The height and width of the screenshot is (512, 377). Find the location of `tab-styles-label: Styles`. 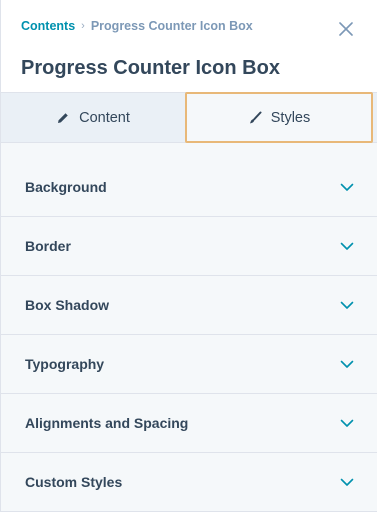

tab-styles-label: Styles is located at coordinates (290, 117).